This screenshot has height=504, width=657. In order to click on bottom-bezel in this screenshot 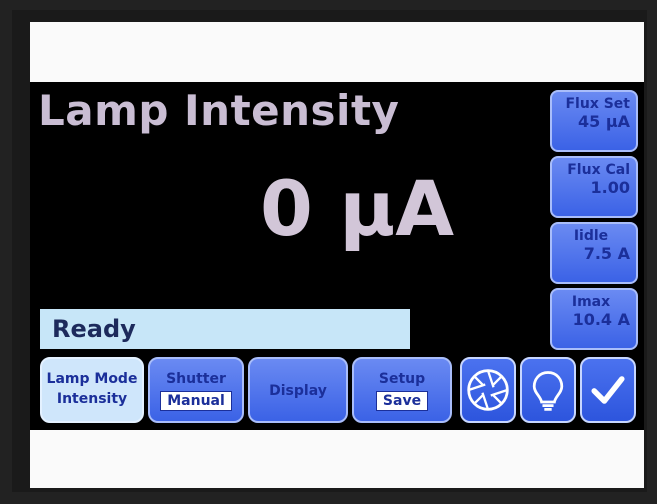, I will do `click(337, 459)`.